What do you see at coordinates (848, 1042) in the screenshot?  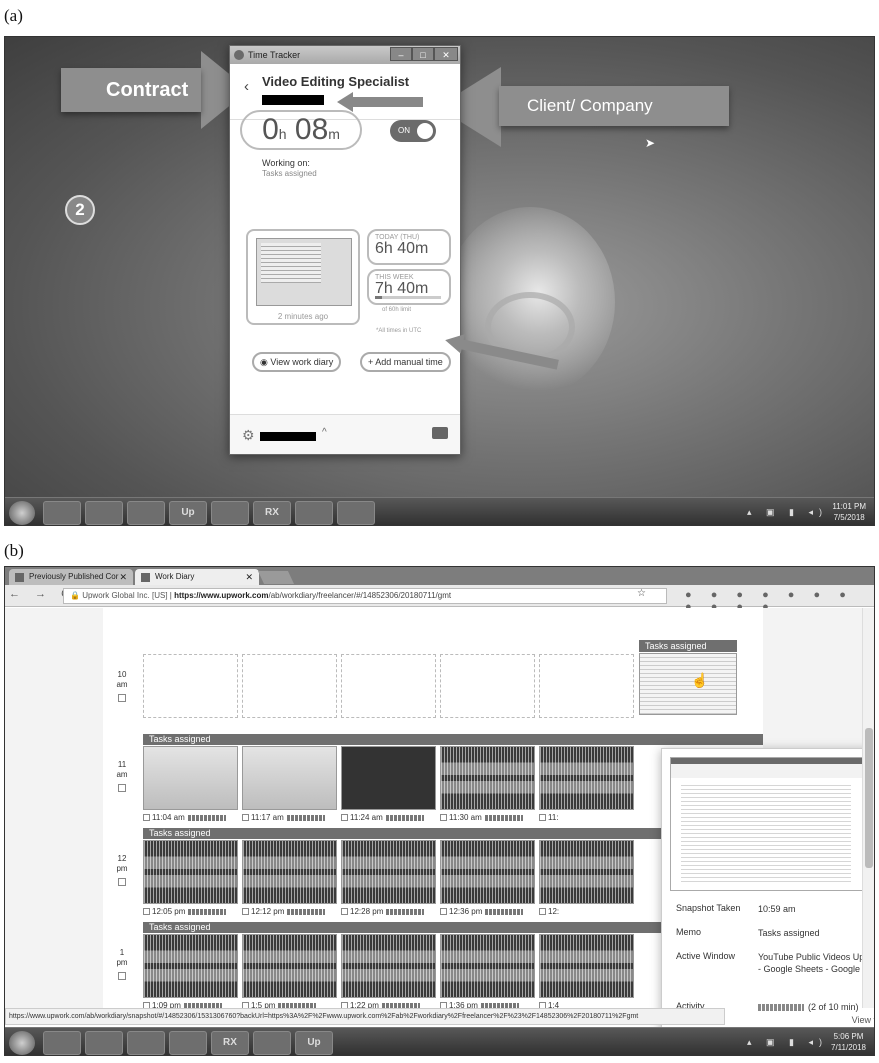 I see `taskbar-clock: 5:06 PM 7/11/2018` at bounding box center [848, 1042].